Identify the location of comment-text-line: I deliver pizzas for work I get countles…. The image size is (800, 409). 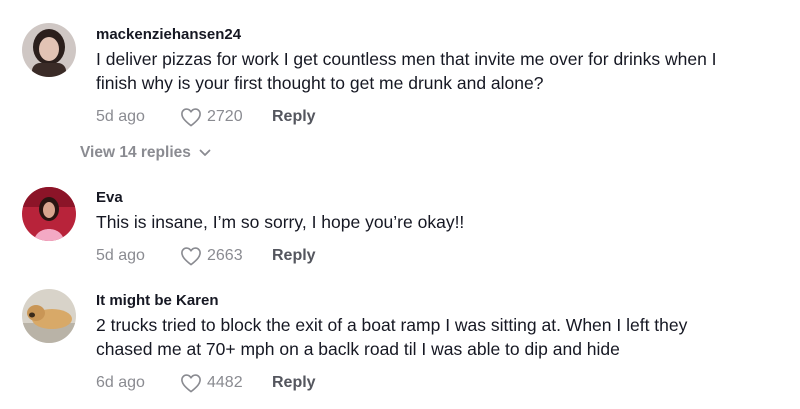
(406, 59).